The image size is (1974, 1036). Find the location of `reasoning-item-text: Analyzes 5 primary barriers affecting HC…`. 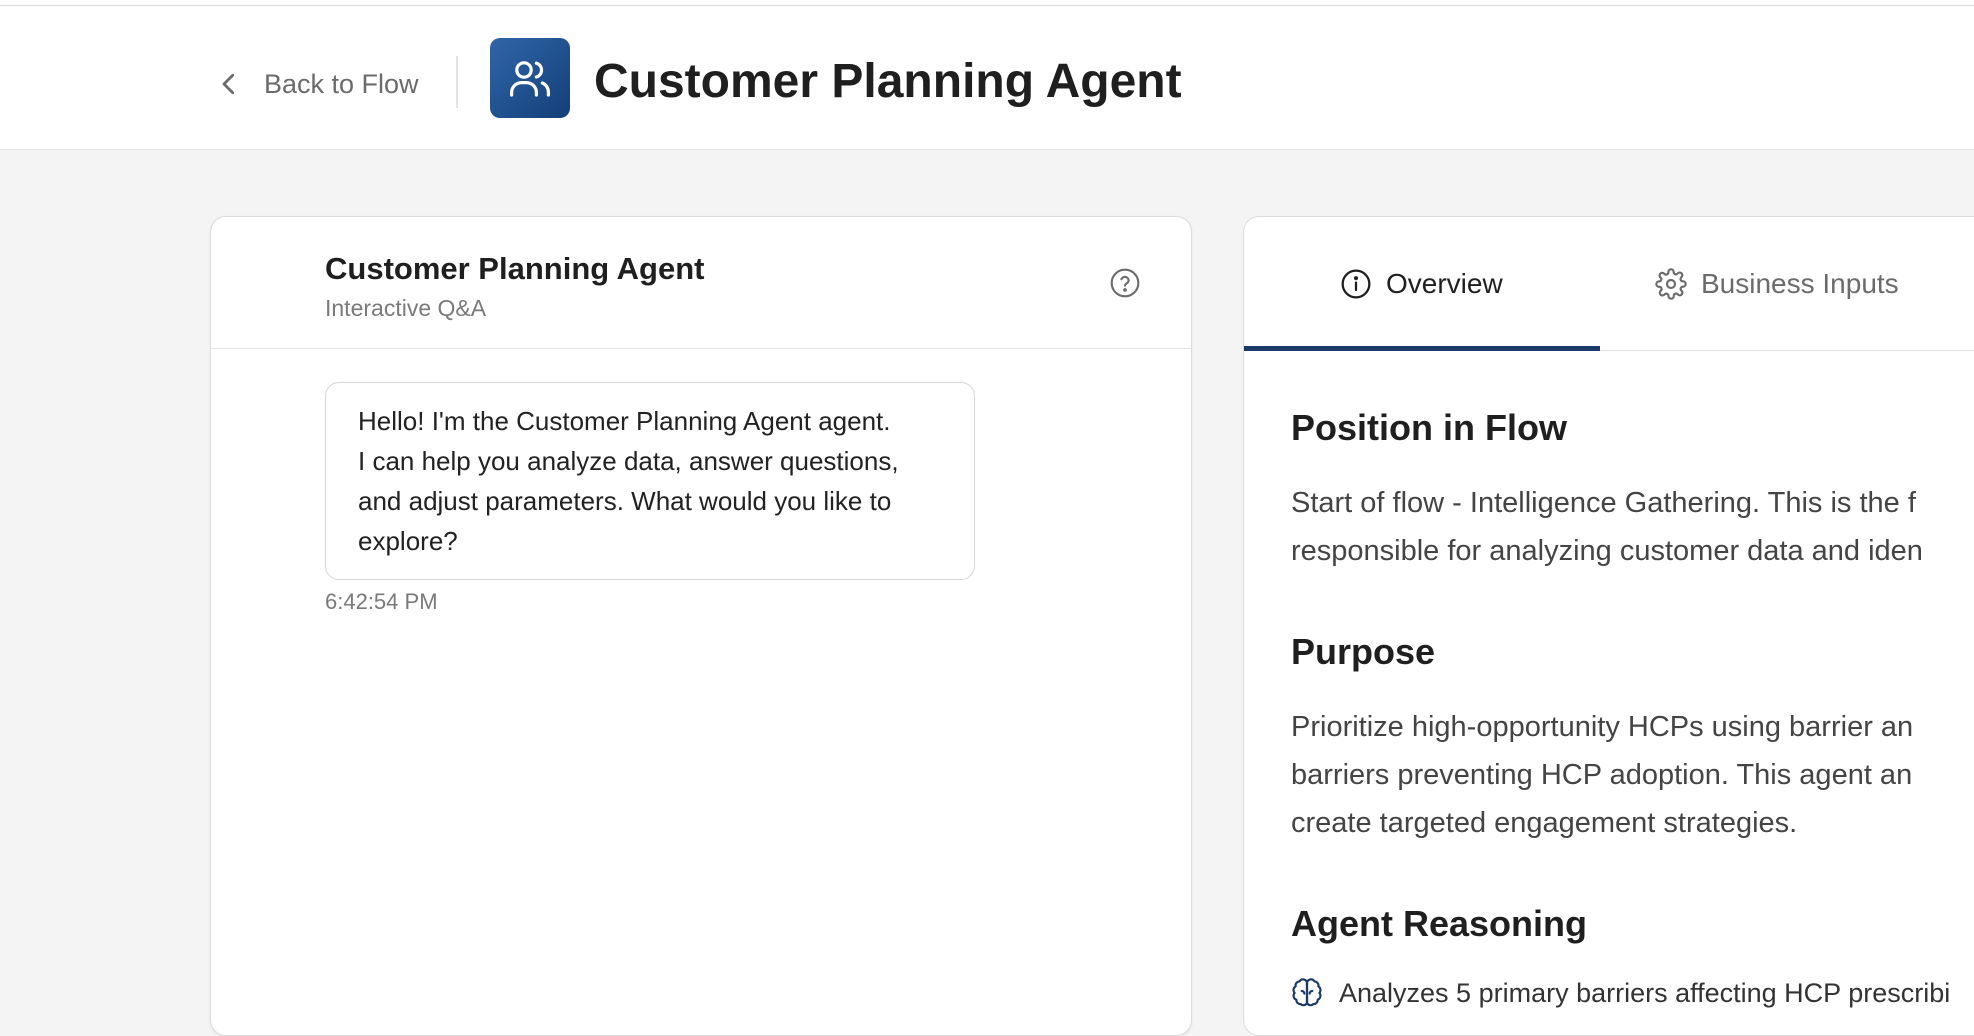

reasoning-item-text: Analyzes 5 primary barriers affecting HC… is located at coordinates (1645, 992).